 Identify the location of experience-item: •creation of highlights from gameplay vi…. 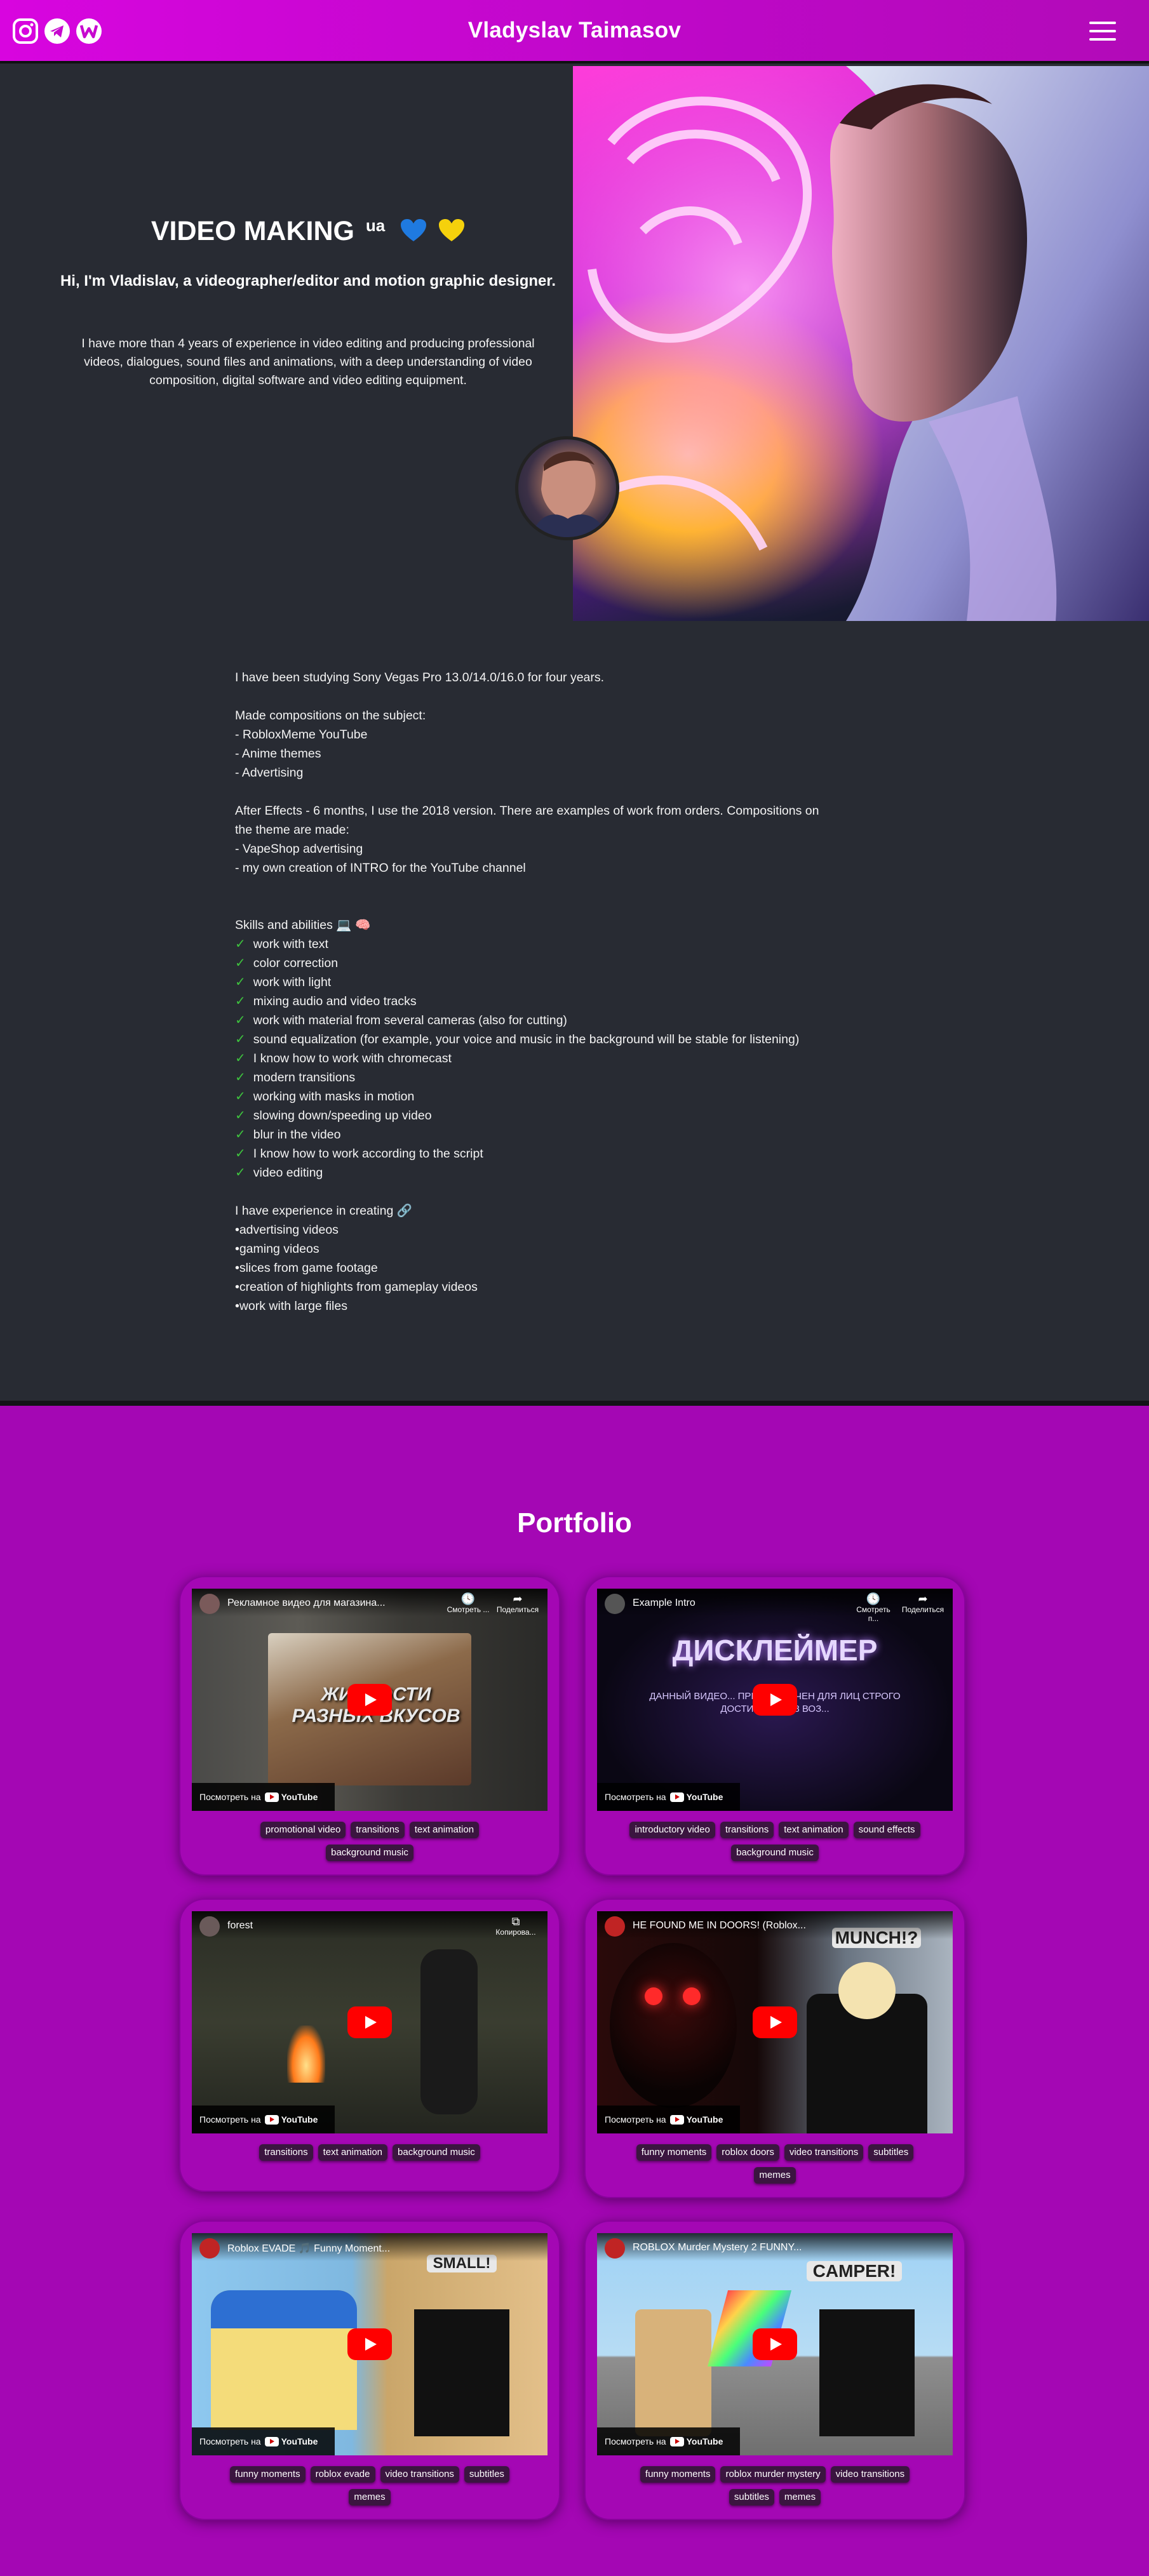
(356, 1287).